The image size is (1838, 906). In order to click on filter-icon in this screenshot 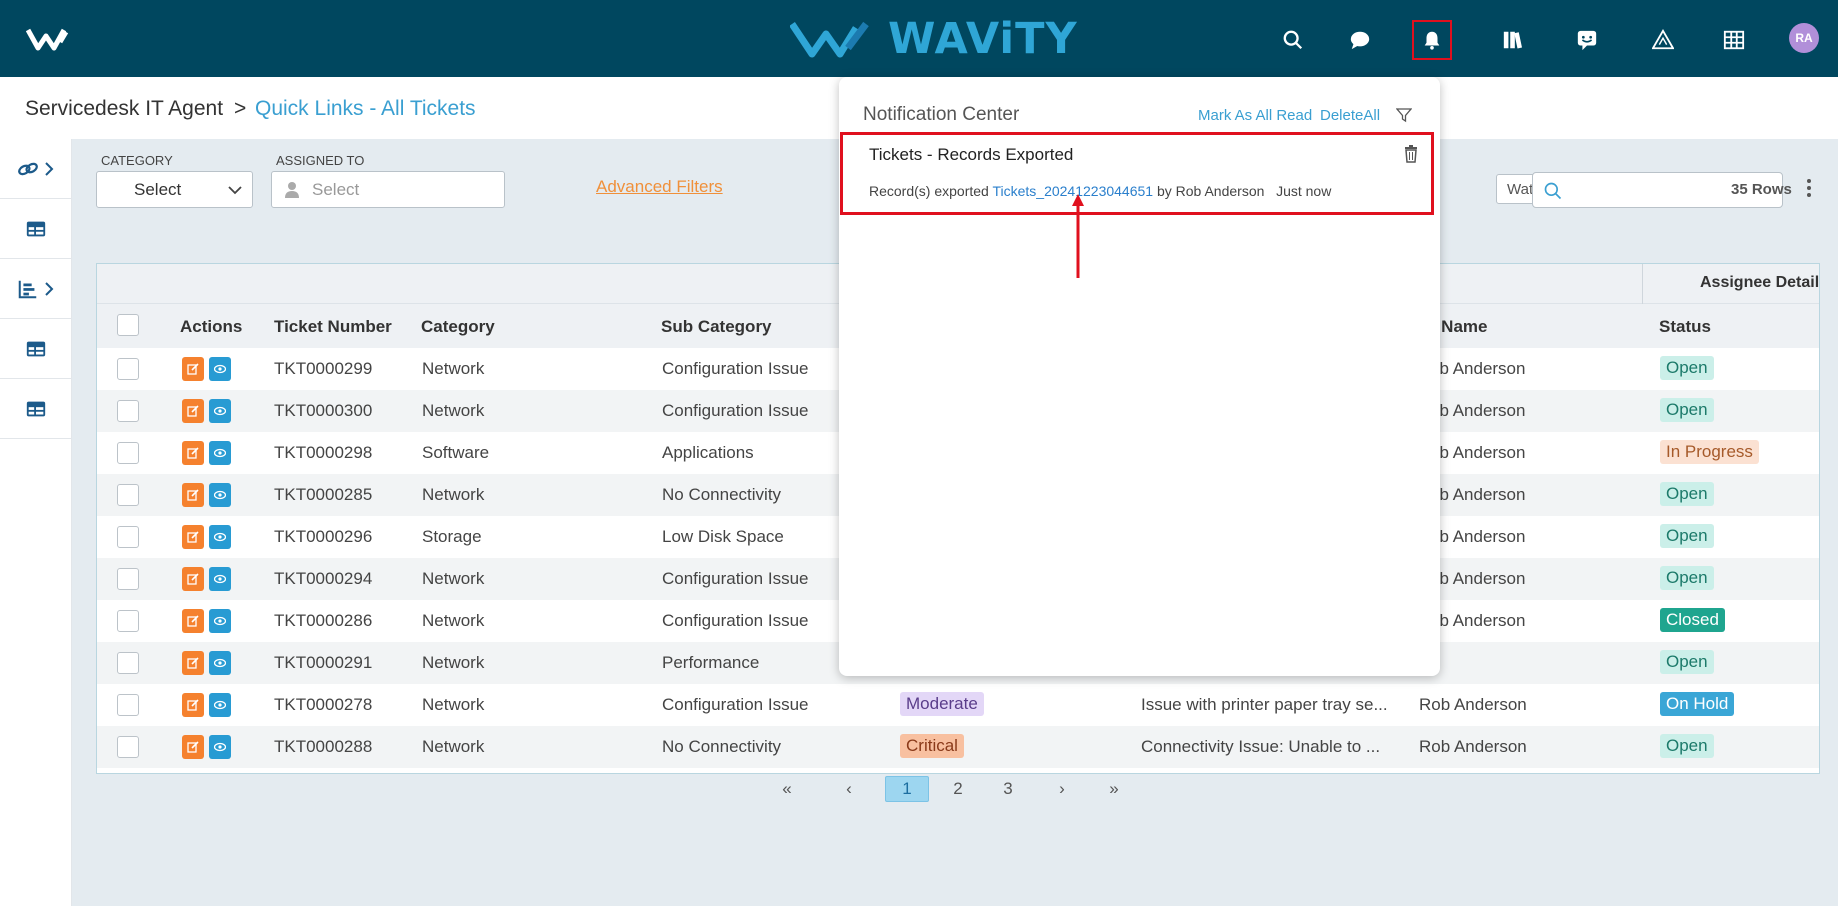, I will do `click(1404, 115)`.